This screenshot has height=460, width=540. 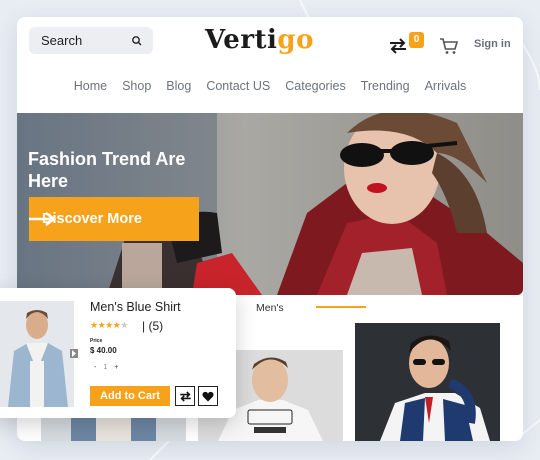 I want to click on sign-in-link: Sign in, so click(x=492, y=44).